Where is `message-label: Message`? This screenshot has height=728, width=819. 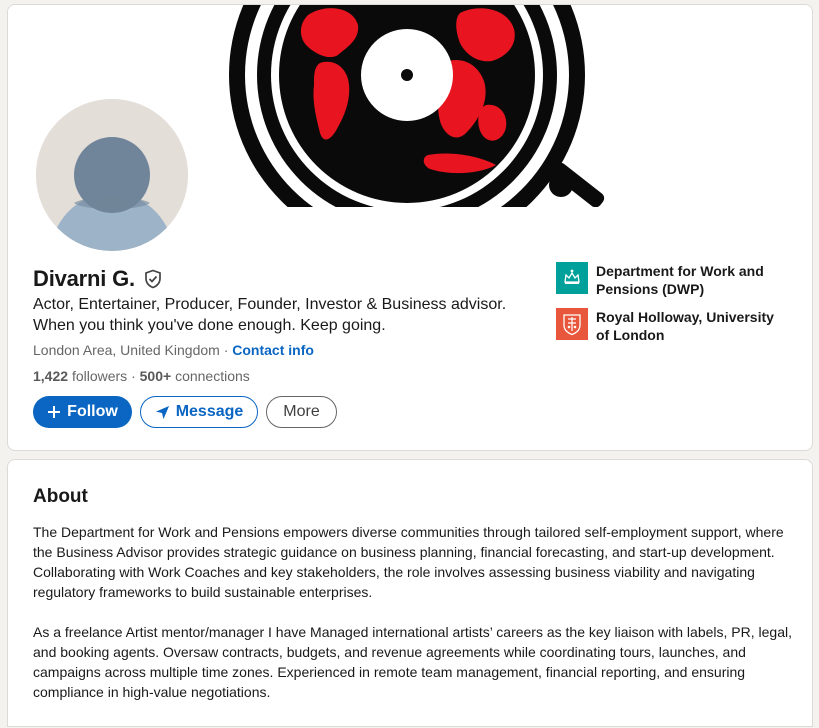
message-label: Message is located at coordinates (209, 411).